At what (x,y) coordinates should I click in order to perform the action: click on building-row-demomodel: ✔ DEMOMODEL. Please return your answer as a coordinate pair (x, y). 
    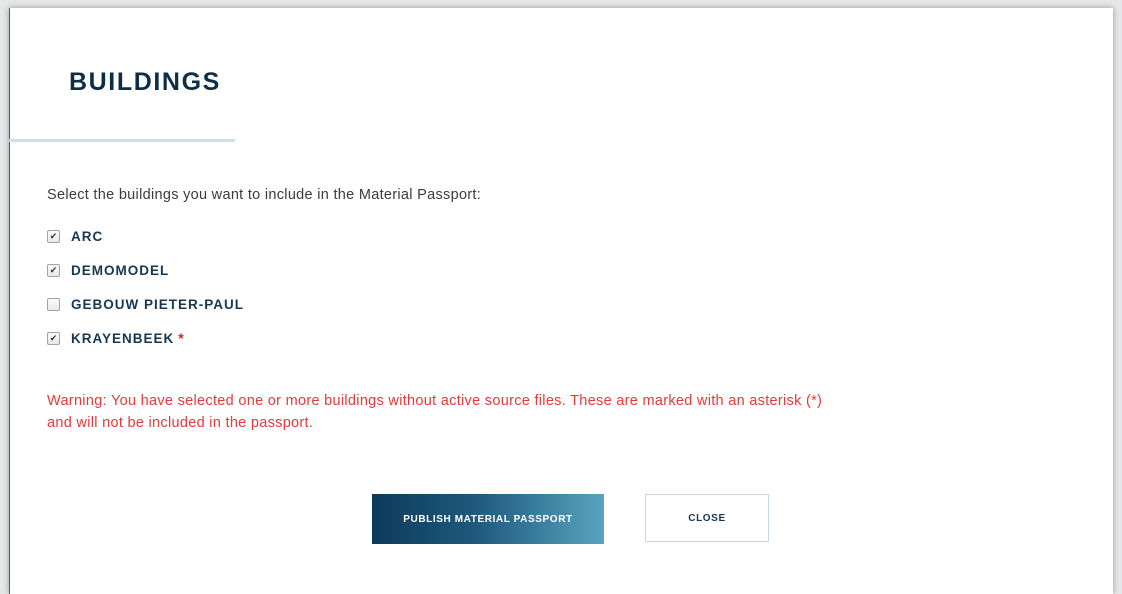
    Looking at the image, I should click on (147, 270).